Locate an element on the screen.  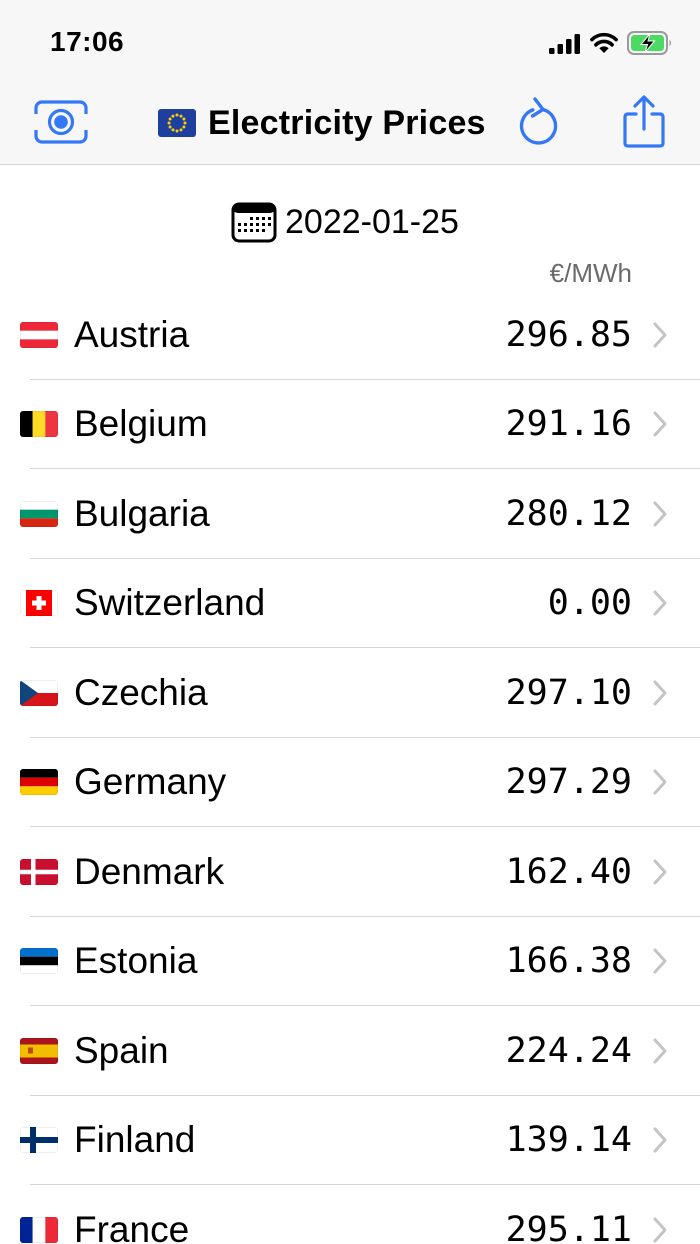
country-name: Denmark is located at coordinates (149, 871).